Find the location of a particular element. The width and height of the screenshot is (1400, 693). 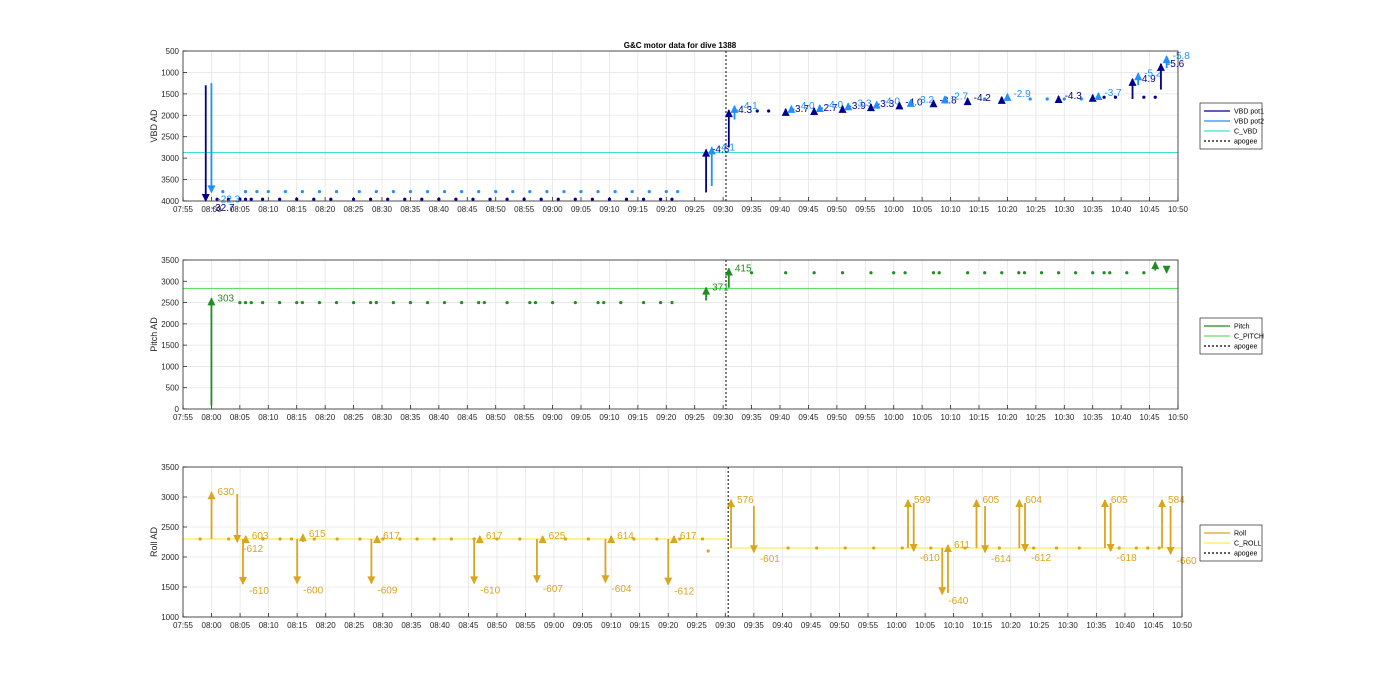

x-tick-label: 10:40 is located at coordinates (1125, 625).